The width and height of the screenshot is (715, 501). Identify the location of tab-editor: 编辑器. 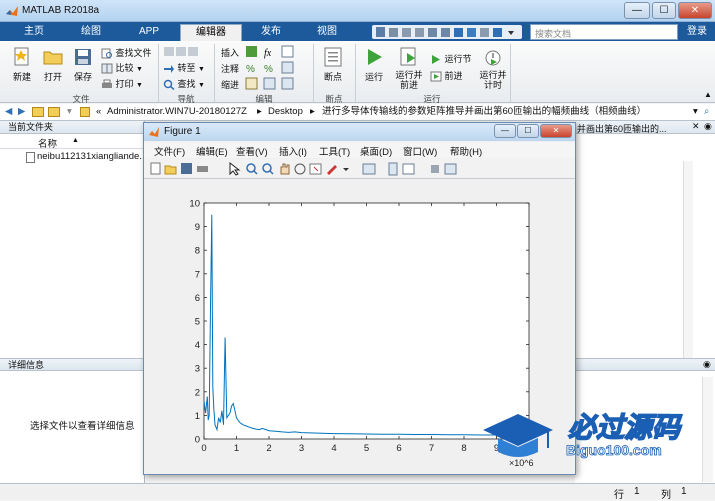
(211, 32).